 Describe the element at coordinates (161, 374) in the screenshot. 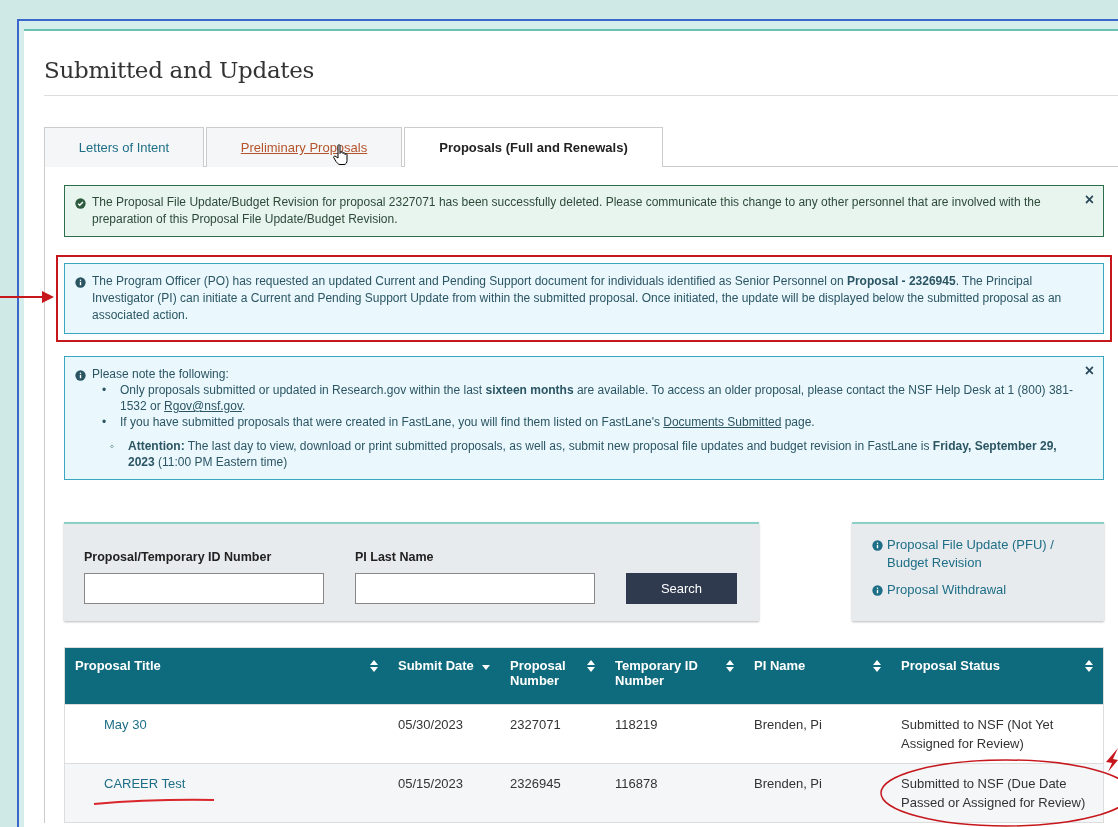

I see `alert-text: Please note the following:` at that location.